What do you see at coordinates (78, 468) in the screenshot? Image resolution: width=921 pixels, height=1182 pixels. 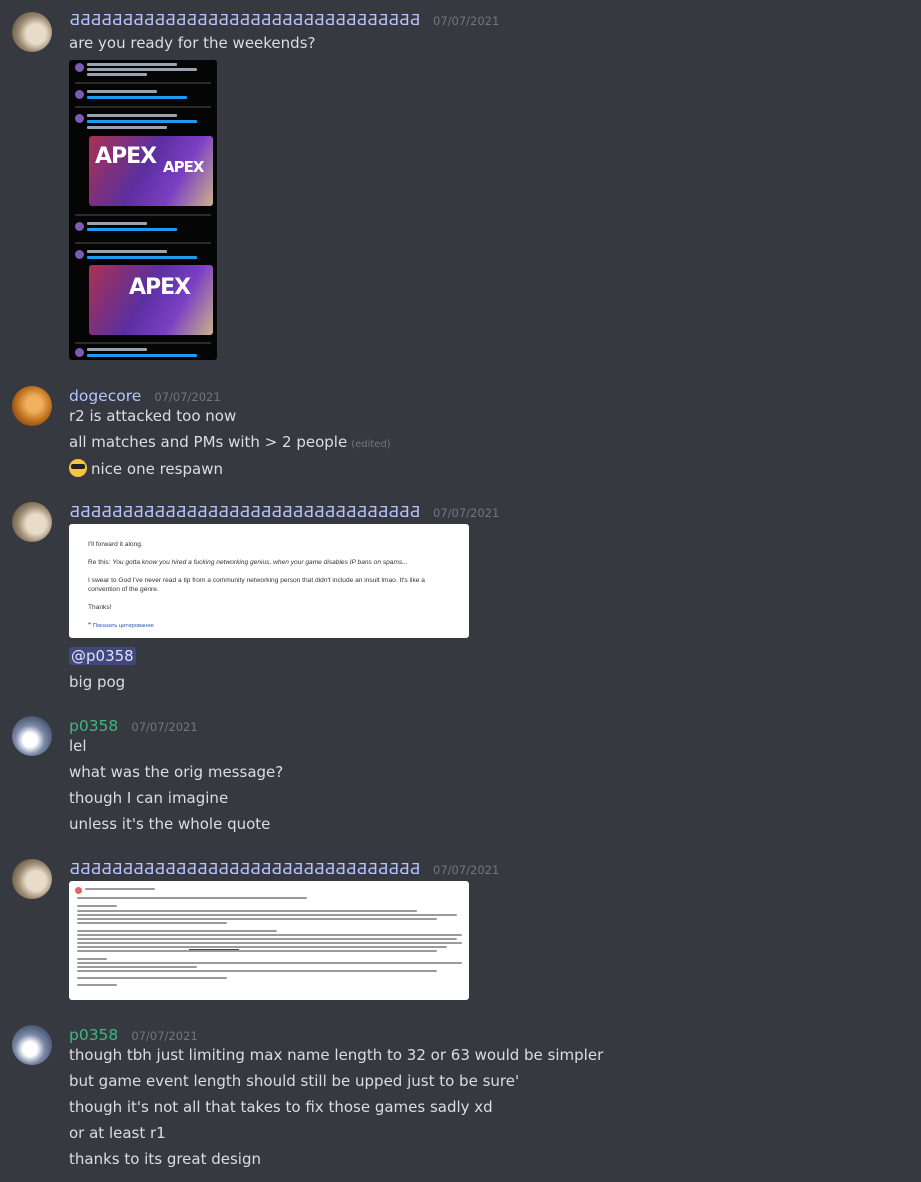 I see `cool-emoji-icon` at bounding box center [78, 468].